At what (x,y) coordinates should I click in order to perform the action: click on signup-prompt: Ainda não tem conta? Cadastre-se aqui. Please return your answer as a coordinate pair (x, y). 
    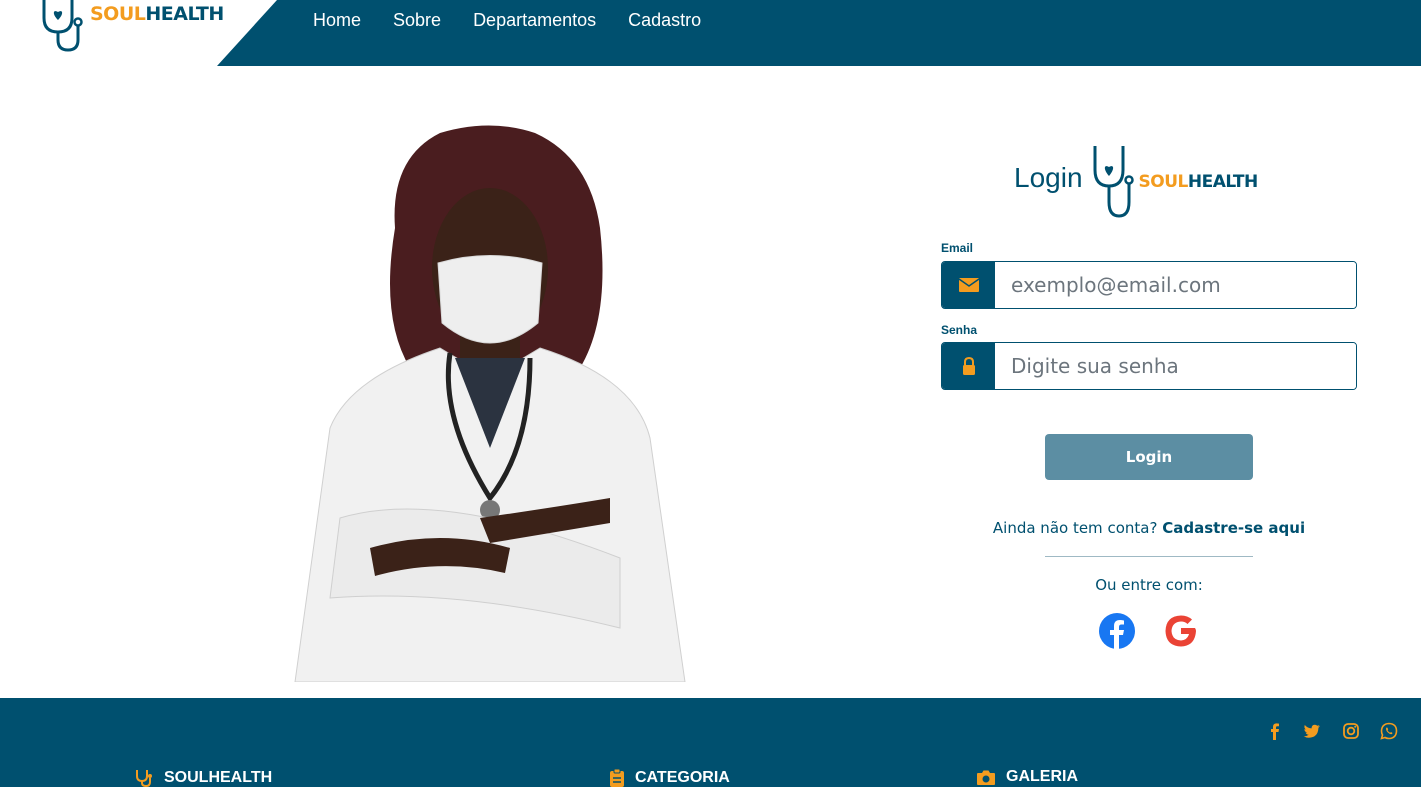
    Looking at the image, I should click on (1149, 528).